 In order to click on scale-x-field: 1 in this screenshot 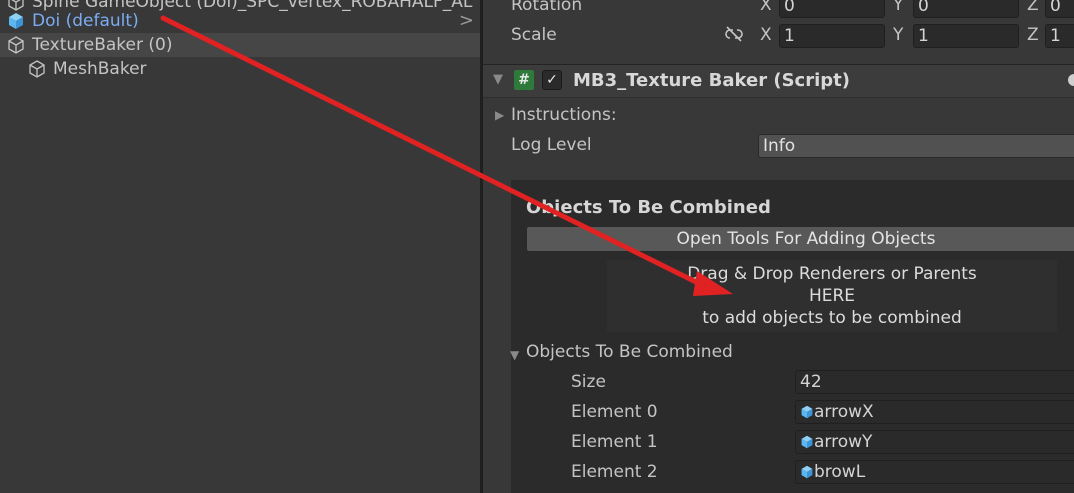, I will do `click(832, 36)`.